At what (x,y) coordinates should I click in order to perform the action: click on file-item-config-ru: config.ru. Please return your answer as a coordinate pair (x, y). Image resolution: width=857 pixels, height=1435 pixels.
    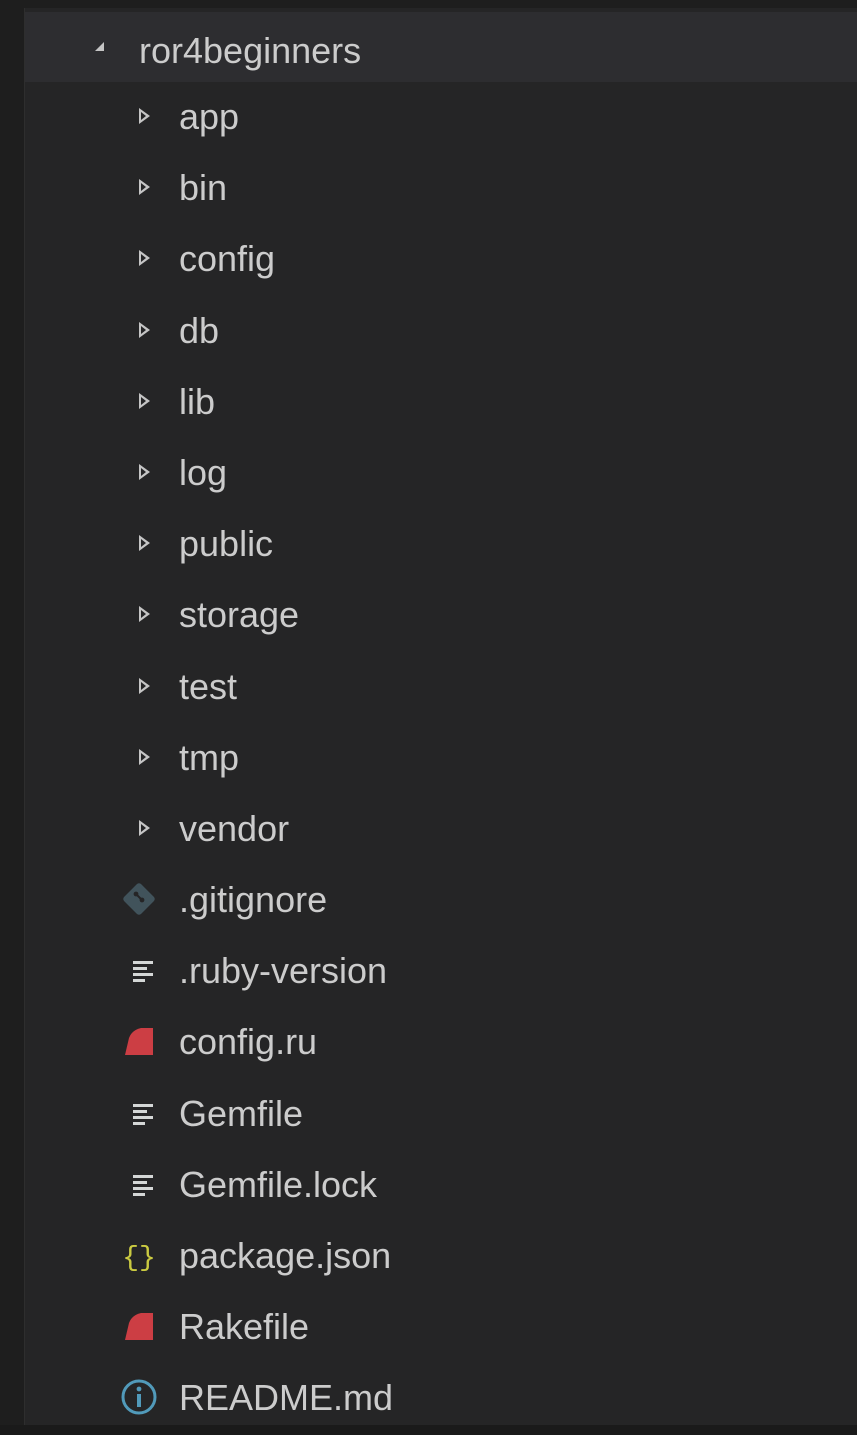
    Looking at the image, I should click on (441, 1042).